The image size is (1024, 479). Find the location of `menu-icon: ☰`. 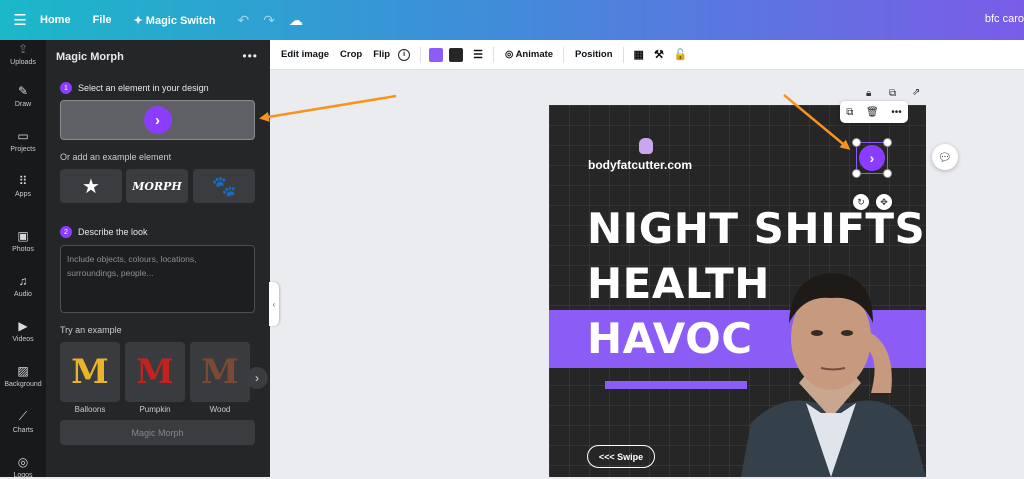

menu-icon: ☰ is located at coordinates (20, 20).